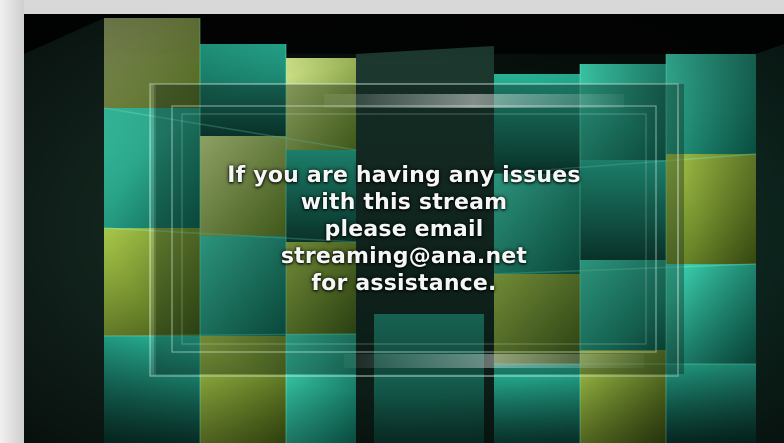  Describe the element at coordinates (404, 256) in the screenshot. I see `support-email: streaming@ana.net` at that location.